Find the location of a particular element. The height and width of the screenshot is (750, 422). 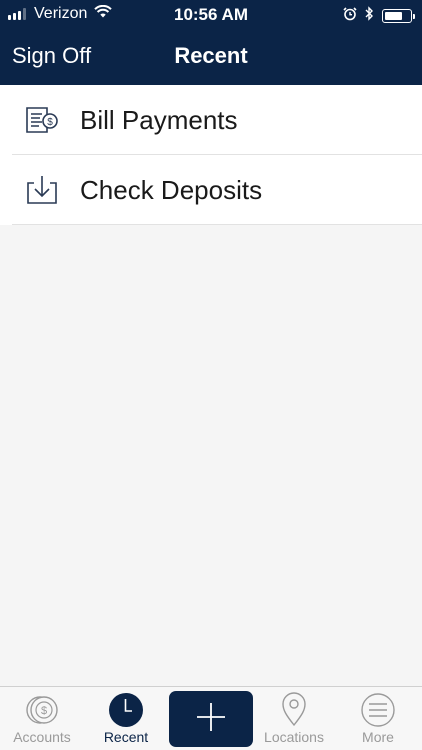

map-pin-icon is located at coordinates (294, 709).